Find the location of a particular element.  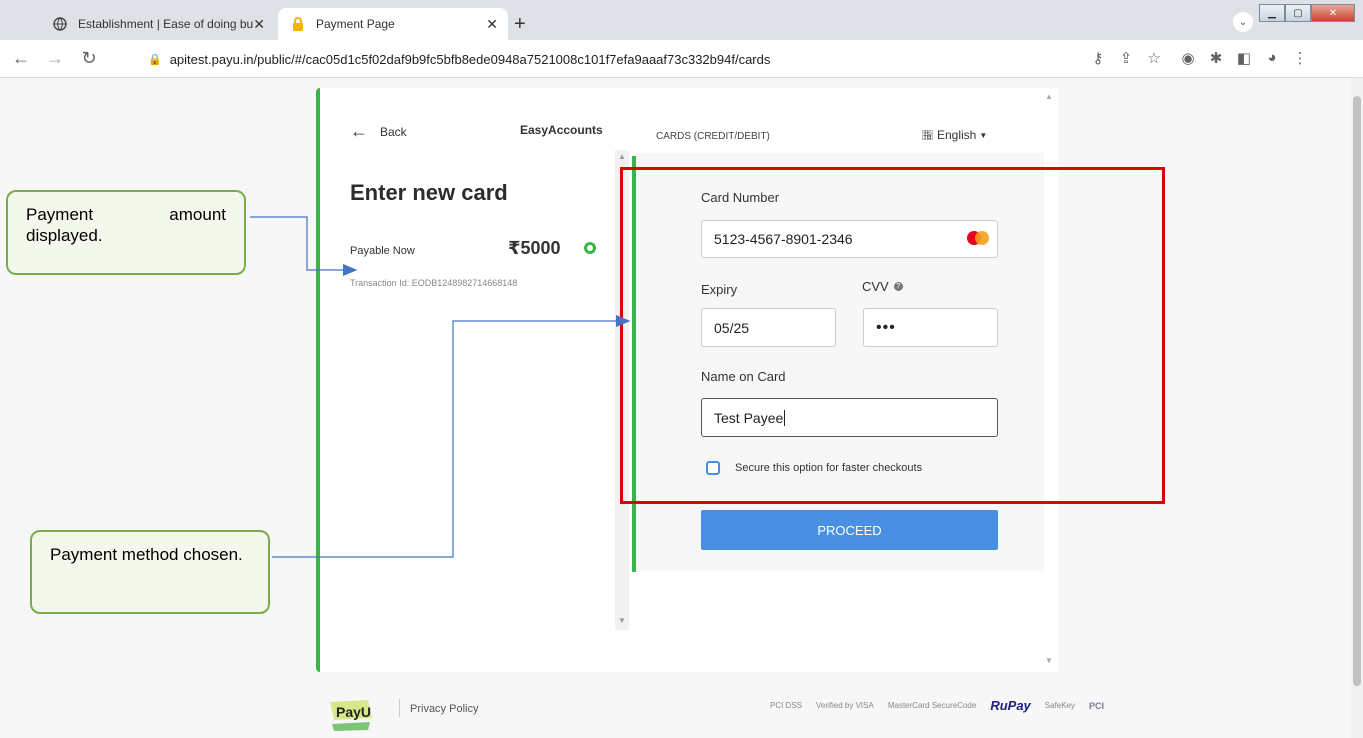

callout-amount: Payment amount displayed. is located at coordinates (126, 232).